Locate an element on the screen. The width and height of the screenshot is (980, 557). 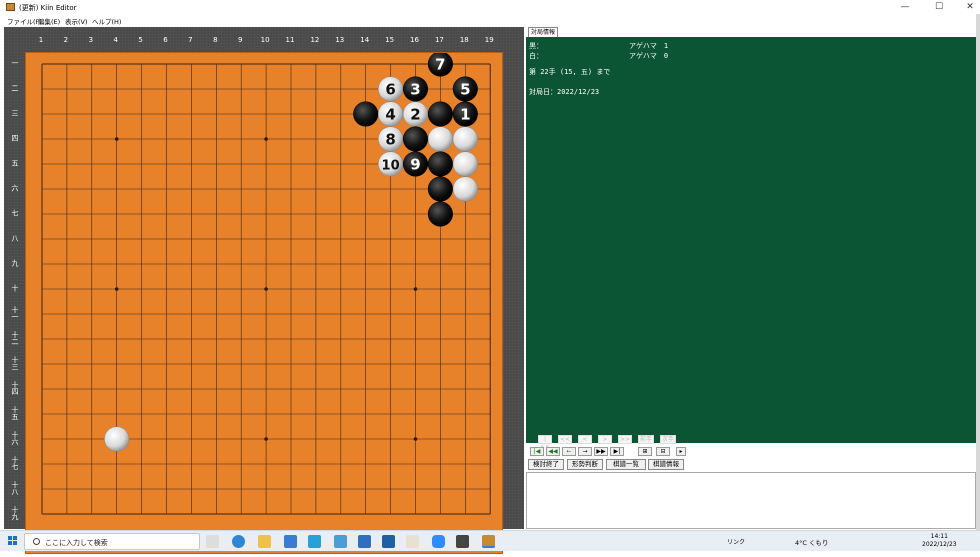
move-number-label: 8 is located at coordinates (390, 140).